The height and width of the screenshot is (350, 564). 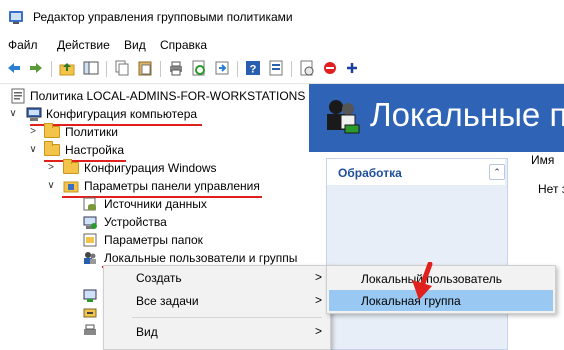 I want to click on results-banner-title: Локальные по, so click(x=467, y=114).